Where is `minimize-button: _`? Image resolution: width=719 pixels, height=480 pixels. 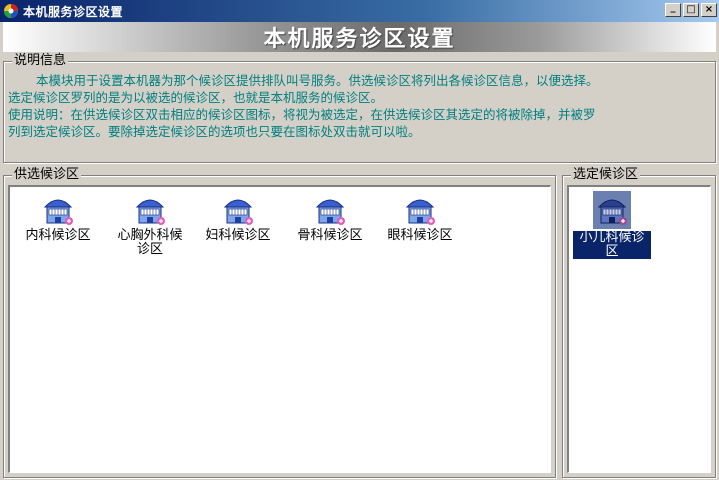
minimize-button: _ is located at coordinates (673, 10).